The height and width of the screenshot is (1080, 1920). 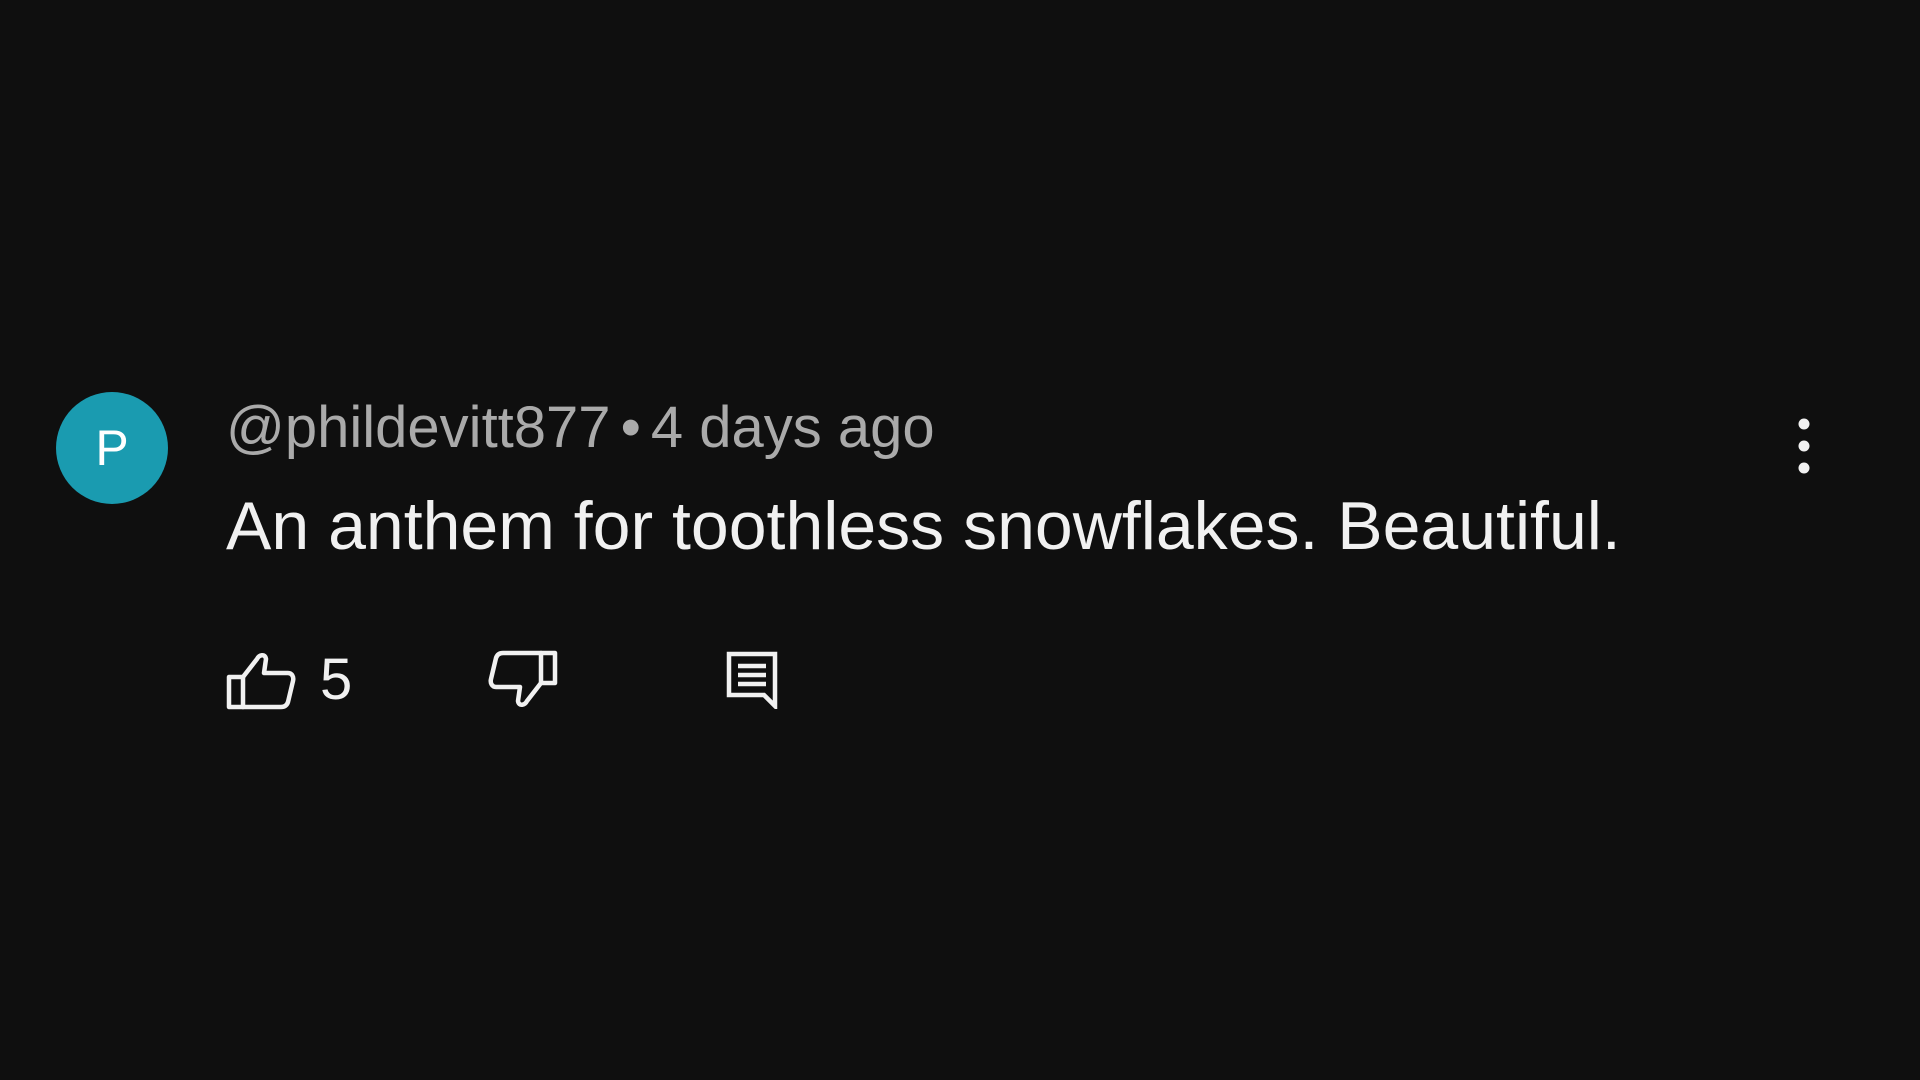 I want to click on comment-actions: 5, so click(x=526, y=680).